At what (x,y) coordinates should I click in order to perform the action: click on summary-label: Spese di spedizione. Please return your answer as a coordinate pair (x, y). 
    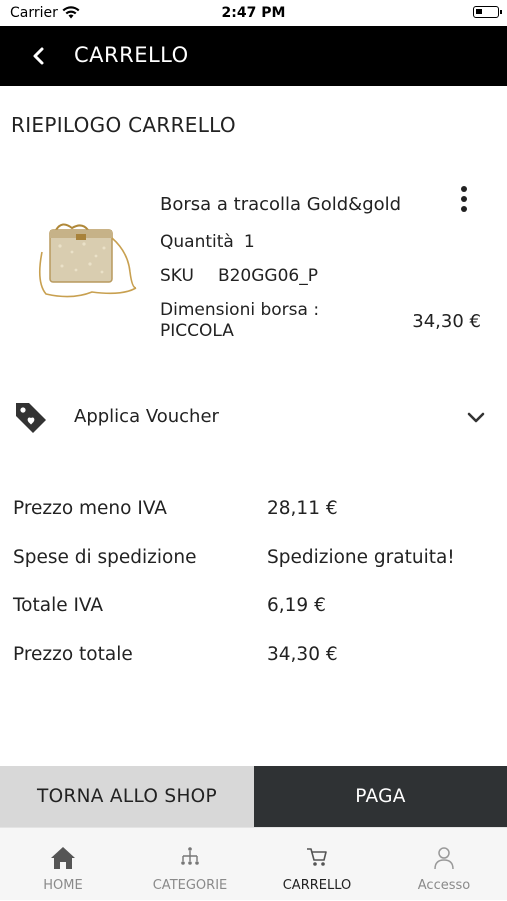
    Looking at the image, I should click on (105, 557).